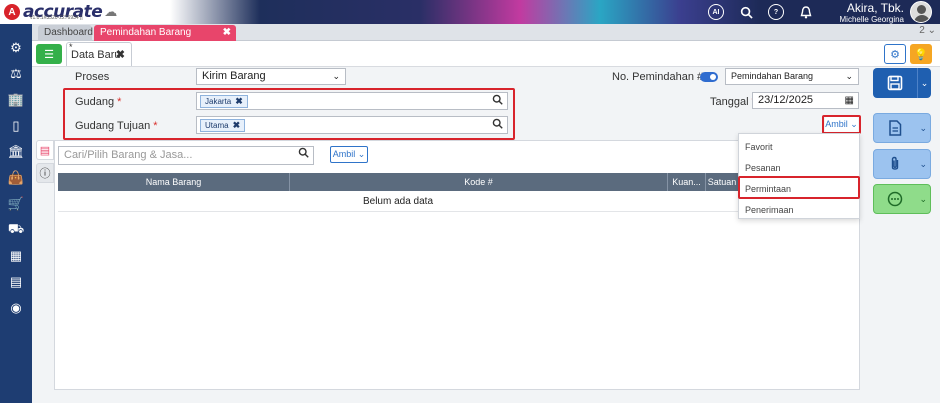 Image resolution: width=940 pixels, height=403 pixels. Describe the element at coordinates (16, 213) in the screenshot. I see `sidebar: ⚙ ⚖ 🏢 ▯ 🏛 👜 🛒 ⛟ ▦ ▤ ◉` at that location.